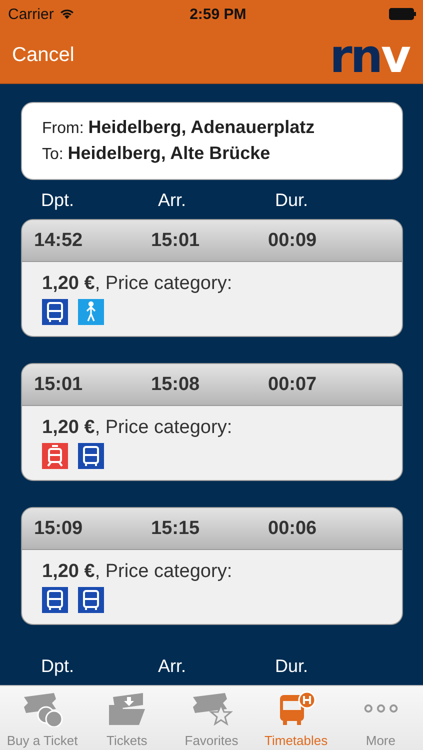 This screenshot has width=423, height=750. What do you see at coordinates (176, 241) in the screenshot?
I see `arrival-time: 15:01` at bounding box center [176, 241].